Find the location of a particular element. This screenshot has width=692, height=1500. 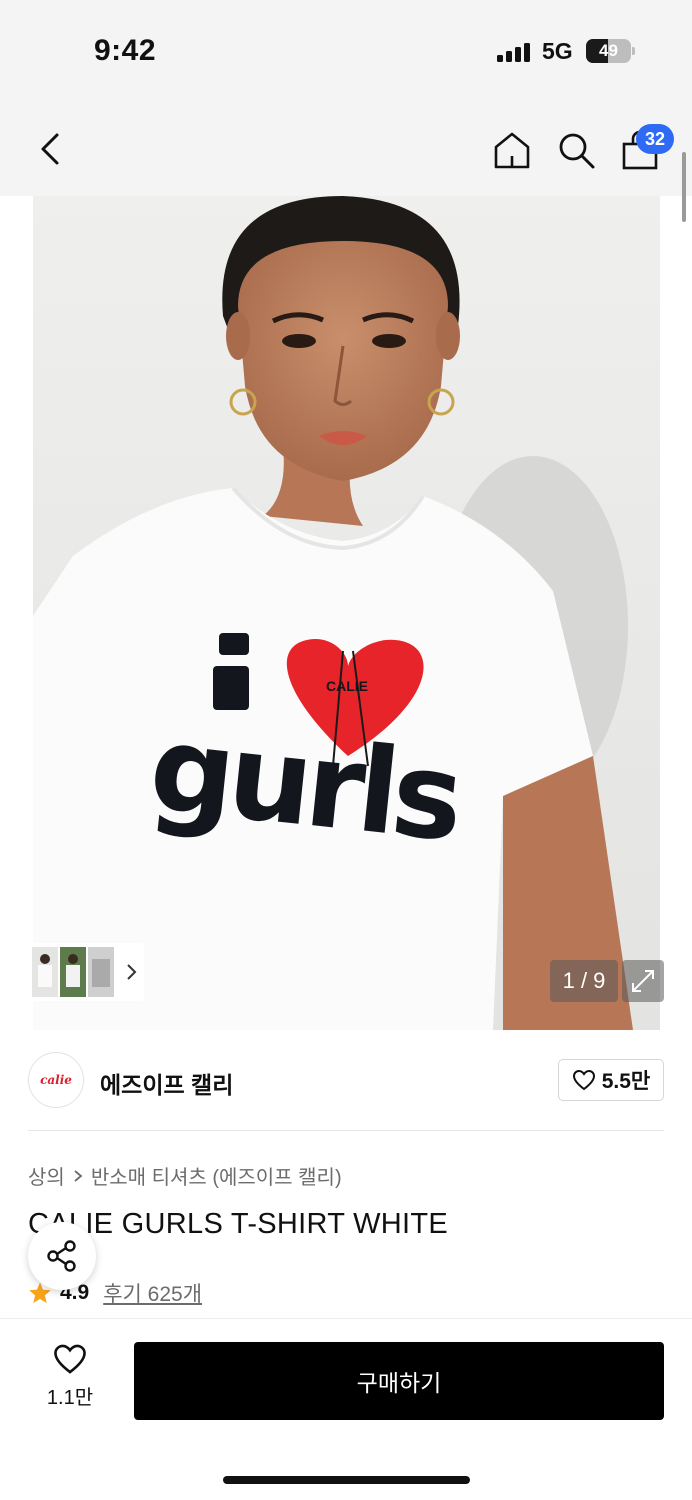

product-title: CALIE GURLS T-SHIRT WHITE is located at coordinates (238, 1224).